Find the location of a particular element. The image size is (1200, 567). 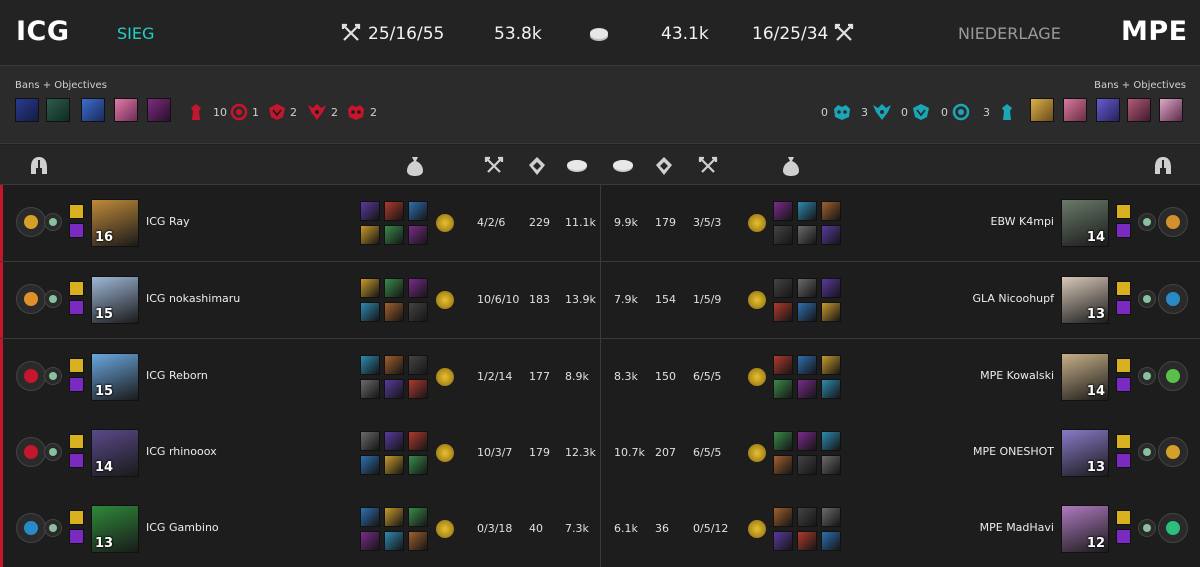

gold: 13.9k is located at coordinates (580, 299).